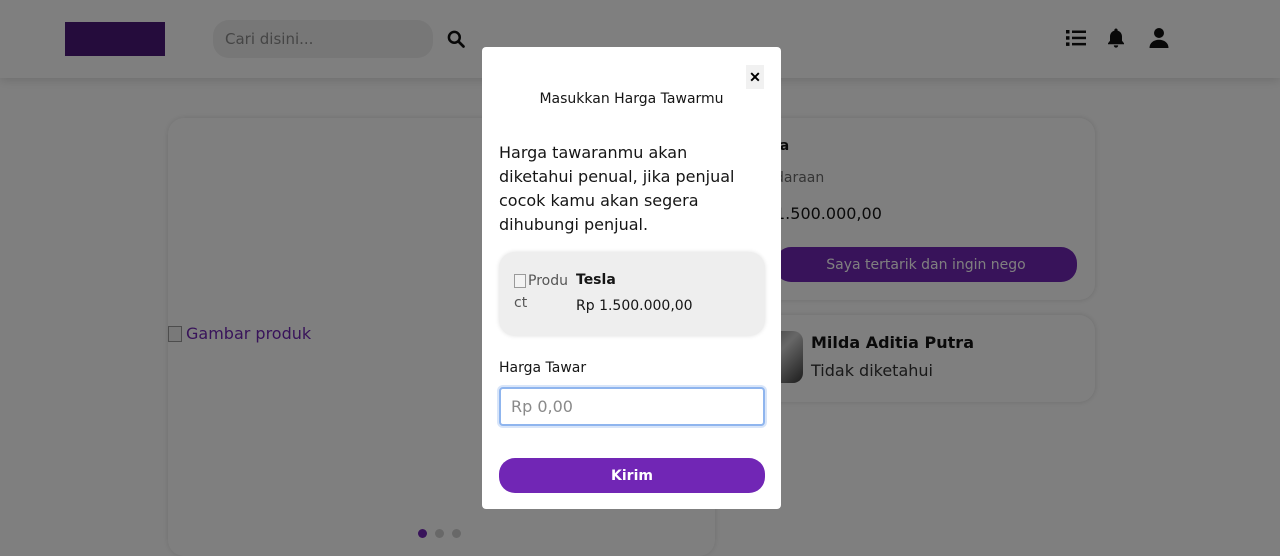 This screenshot has width=1280, height=556. I want to click on close-icon: ✕, so click(755, 76).